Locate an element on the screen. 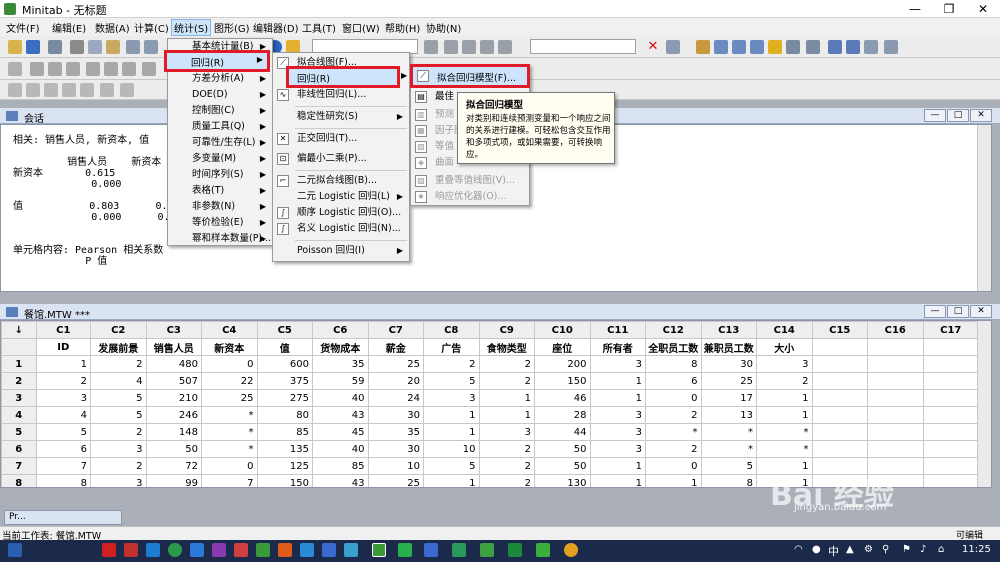  column-name-cell: 兼职员工数 is located at coordinates (728, 347).